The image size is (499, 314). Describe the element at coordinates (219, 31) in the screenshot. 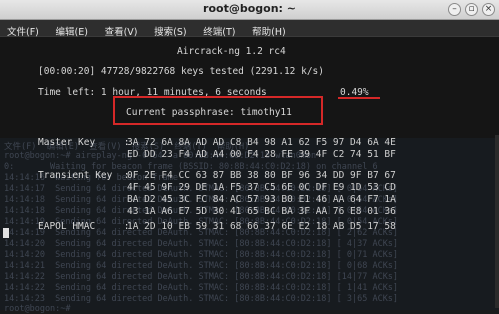

I see `menu-terminal: 终端(T)` at that location.